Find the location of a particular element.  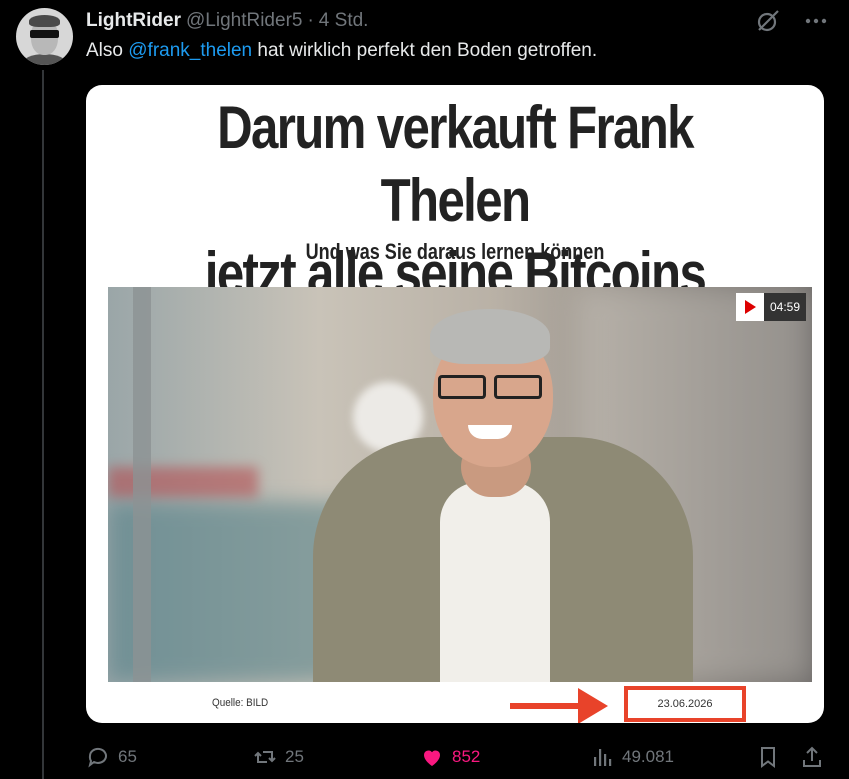

heart-icon is located at coordinates (432, 758).